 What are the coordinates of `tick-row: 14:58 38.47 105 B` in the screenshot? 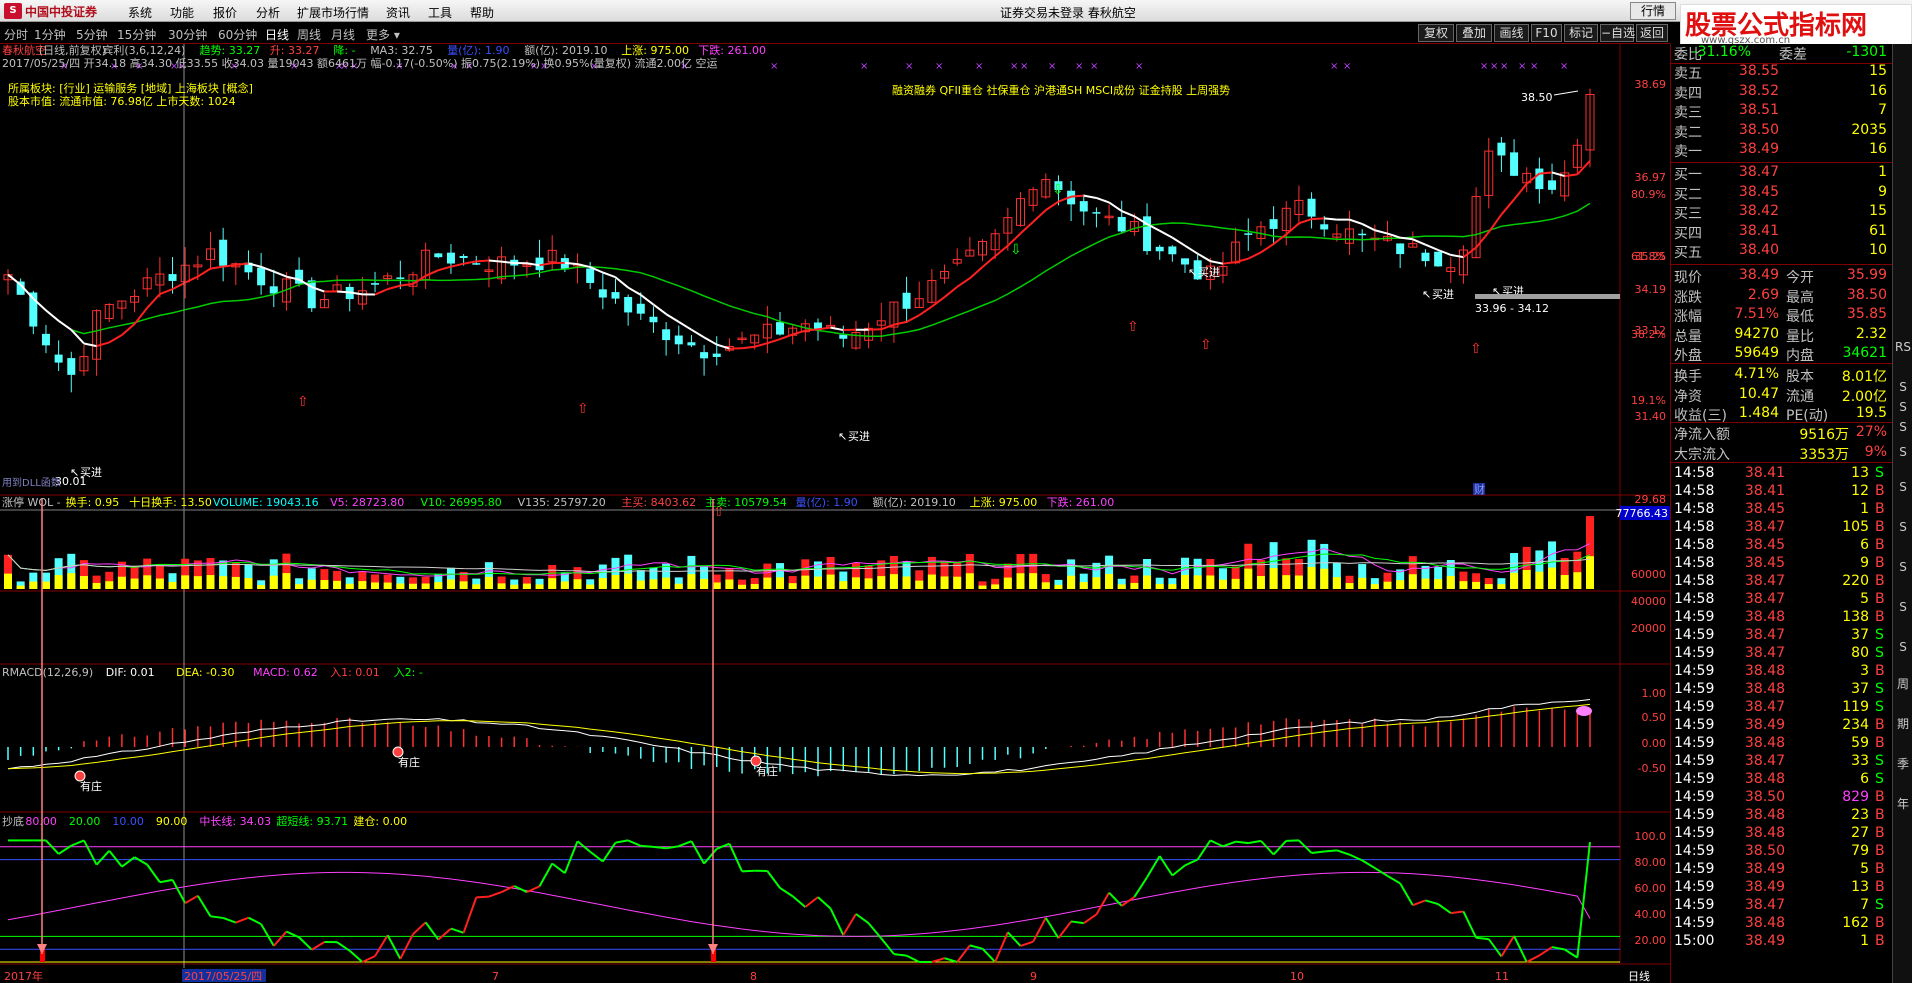 It's located at (1782, 528).